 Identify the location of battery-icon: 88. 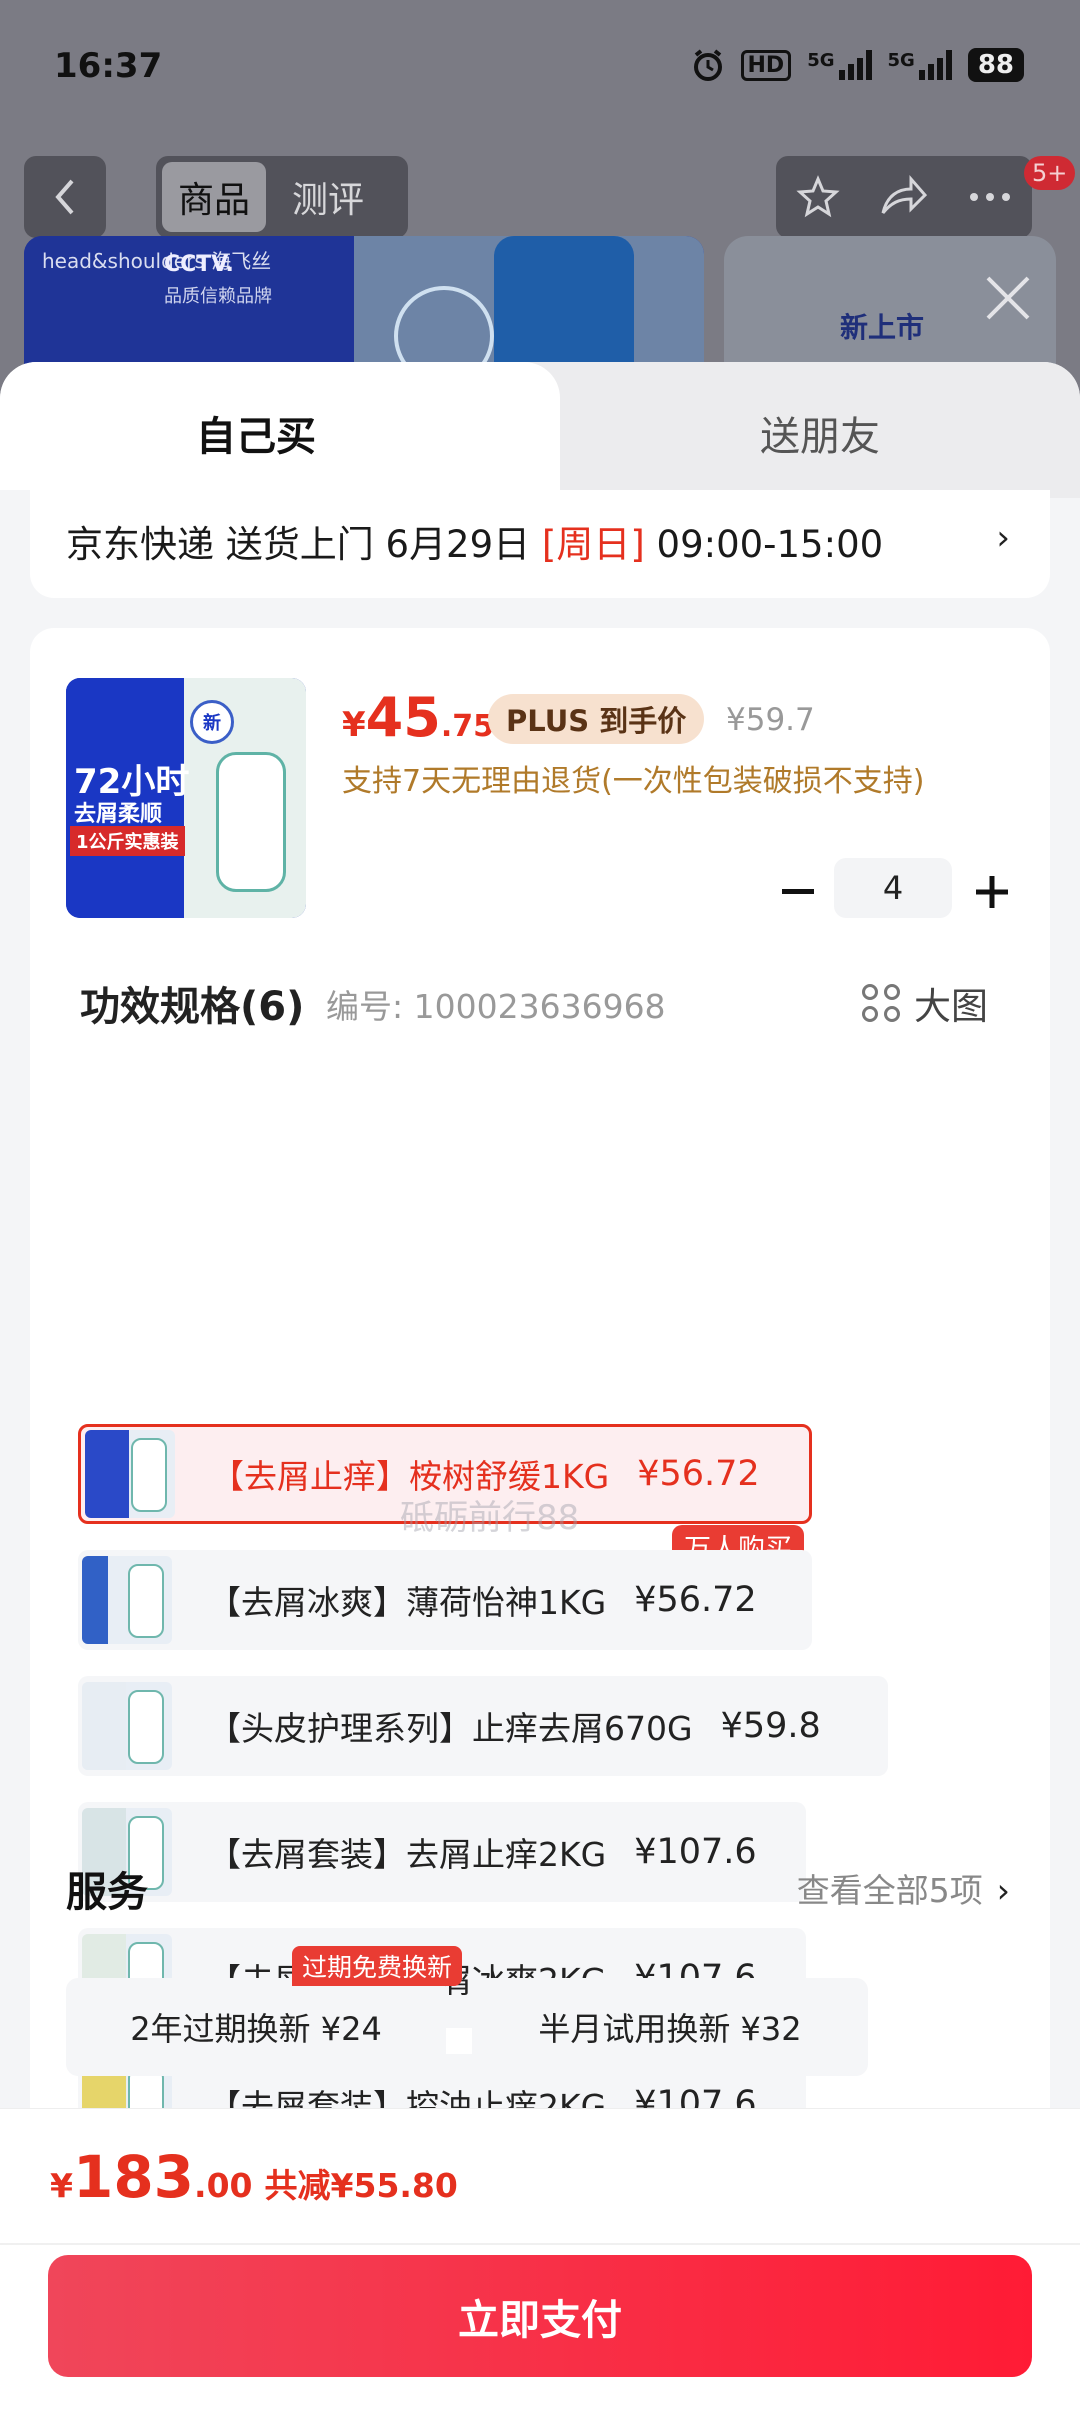
(995, 65).